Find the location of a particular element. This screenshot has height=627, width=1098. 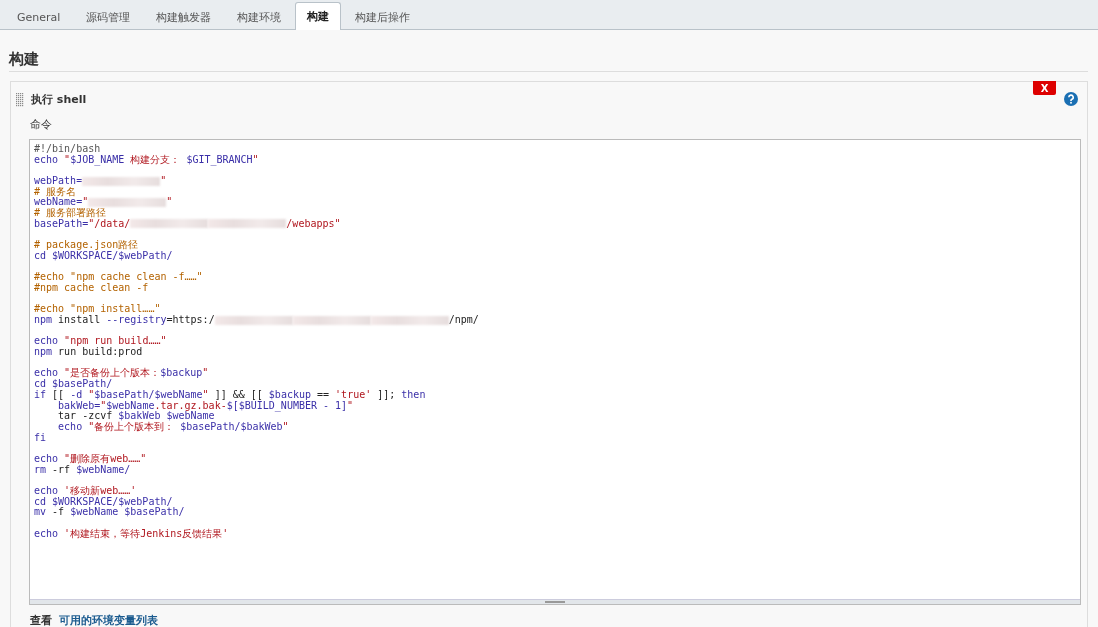

code-line: #echo "npm install……" is located at coordinates (97, 309).